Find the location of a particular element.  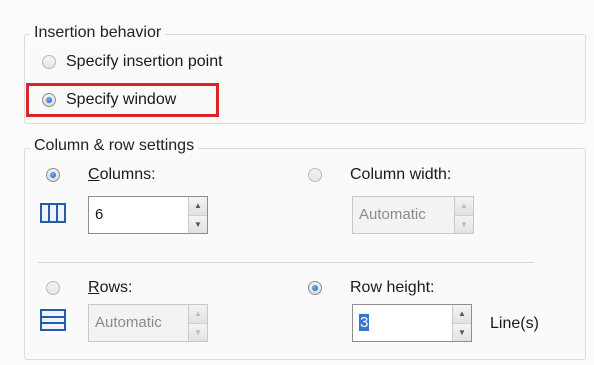

columns-radio: Columns: is located at coordinates (101, 175).